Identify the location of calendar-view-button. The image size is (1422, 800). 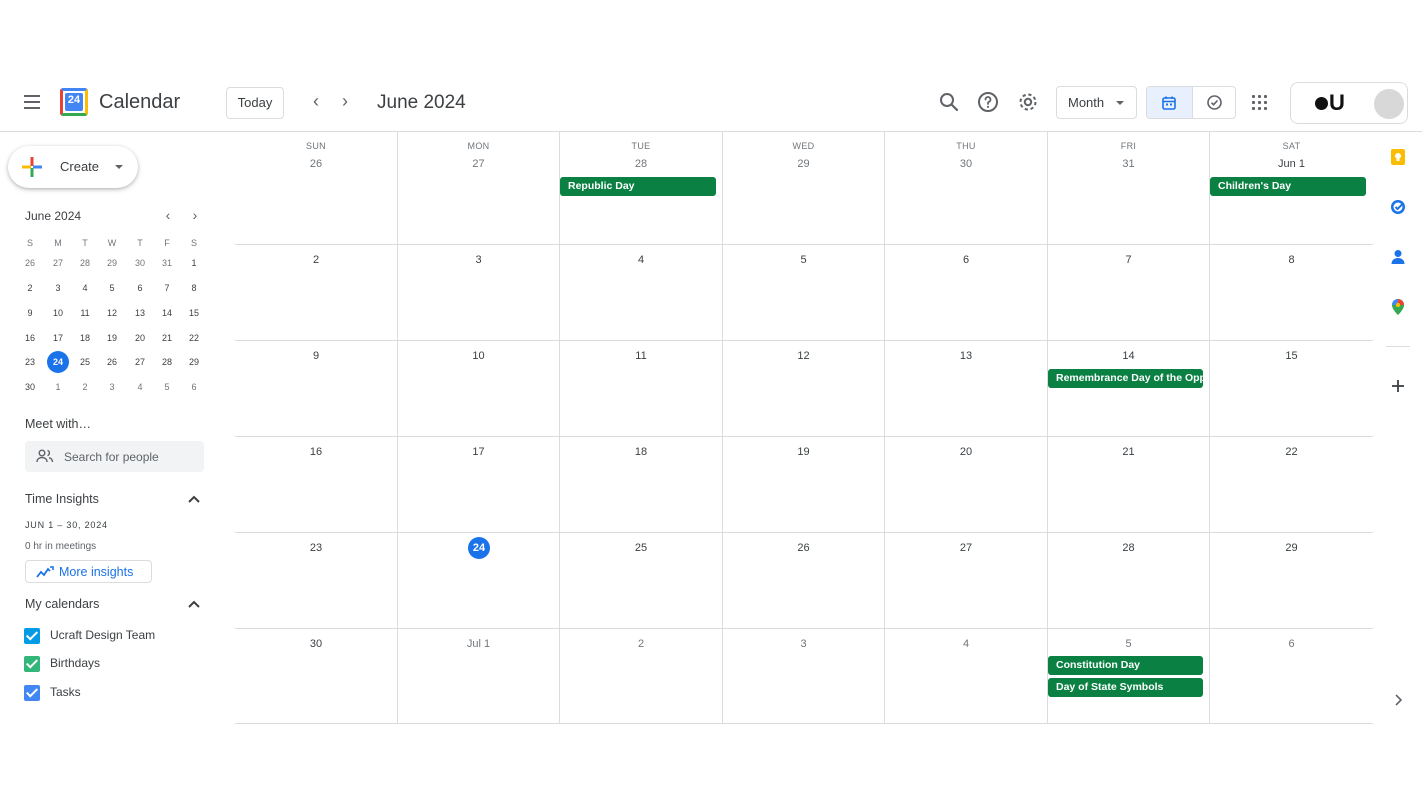
(1169, 102).